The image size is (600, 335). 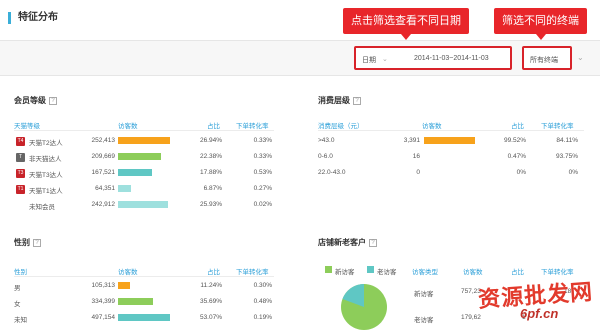 I want to click on table-cell: 11.24%, so click(x=211, y=285).